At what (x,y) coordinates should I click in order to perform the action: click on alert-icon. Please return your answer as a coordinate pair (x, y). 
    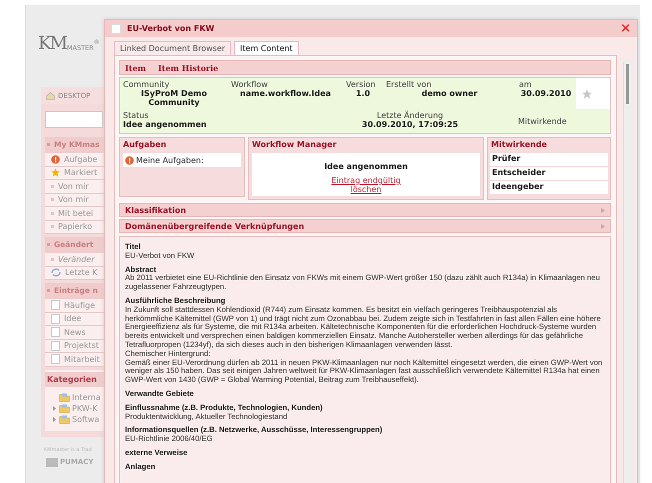
    Looking at the image, I should click on (55, 159).